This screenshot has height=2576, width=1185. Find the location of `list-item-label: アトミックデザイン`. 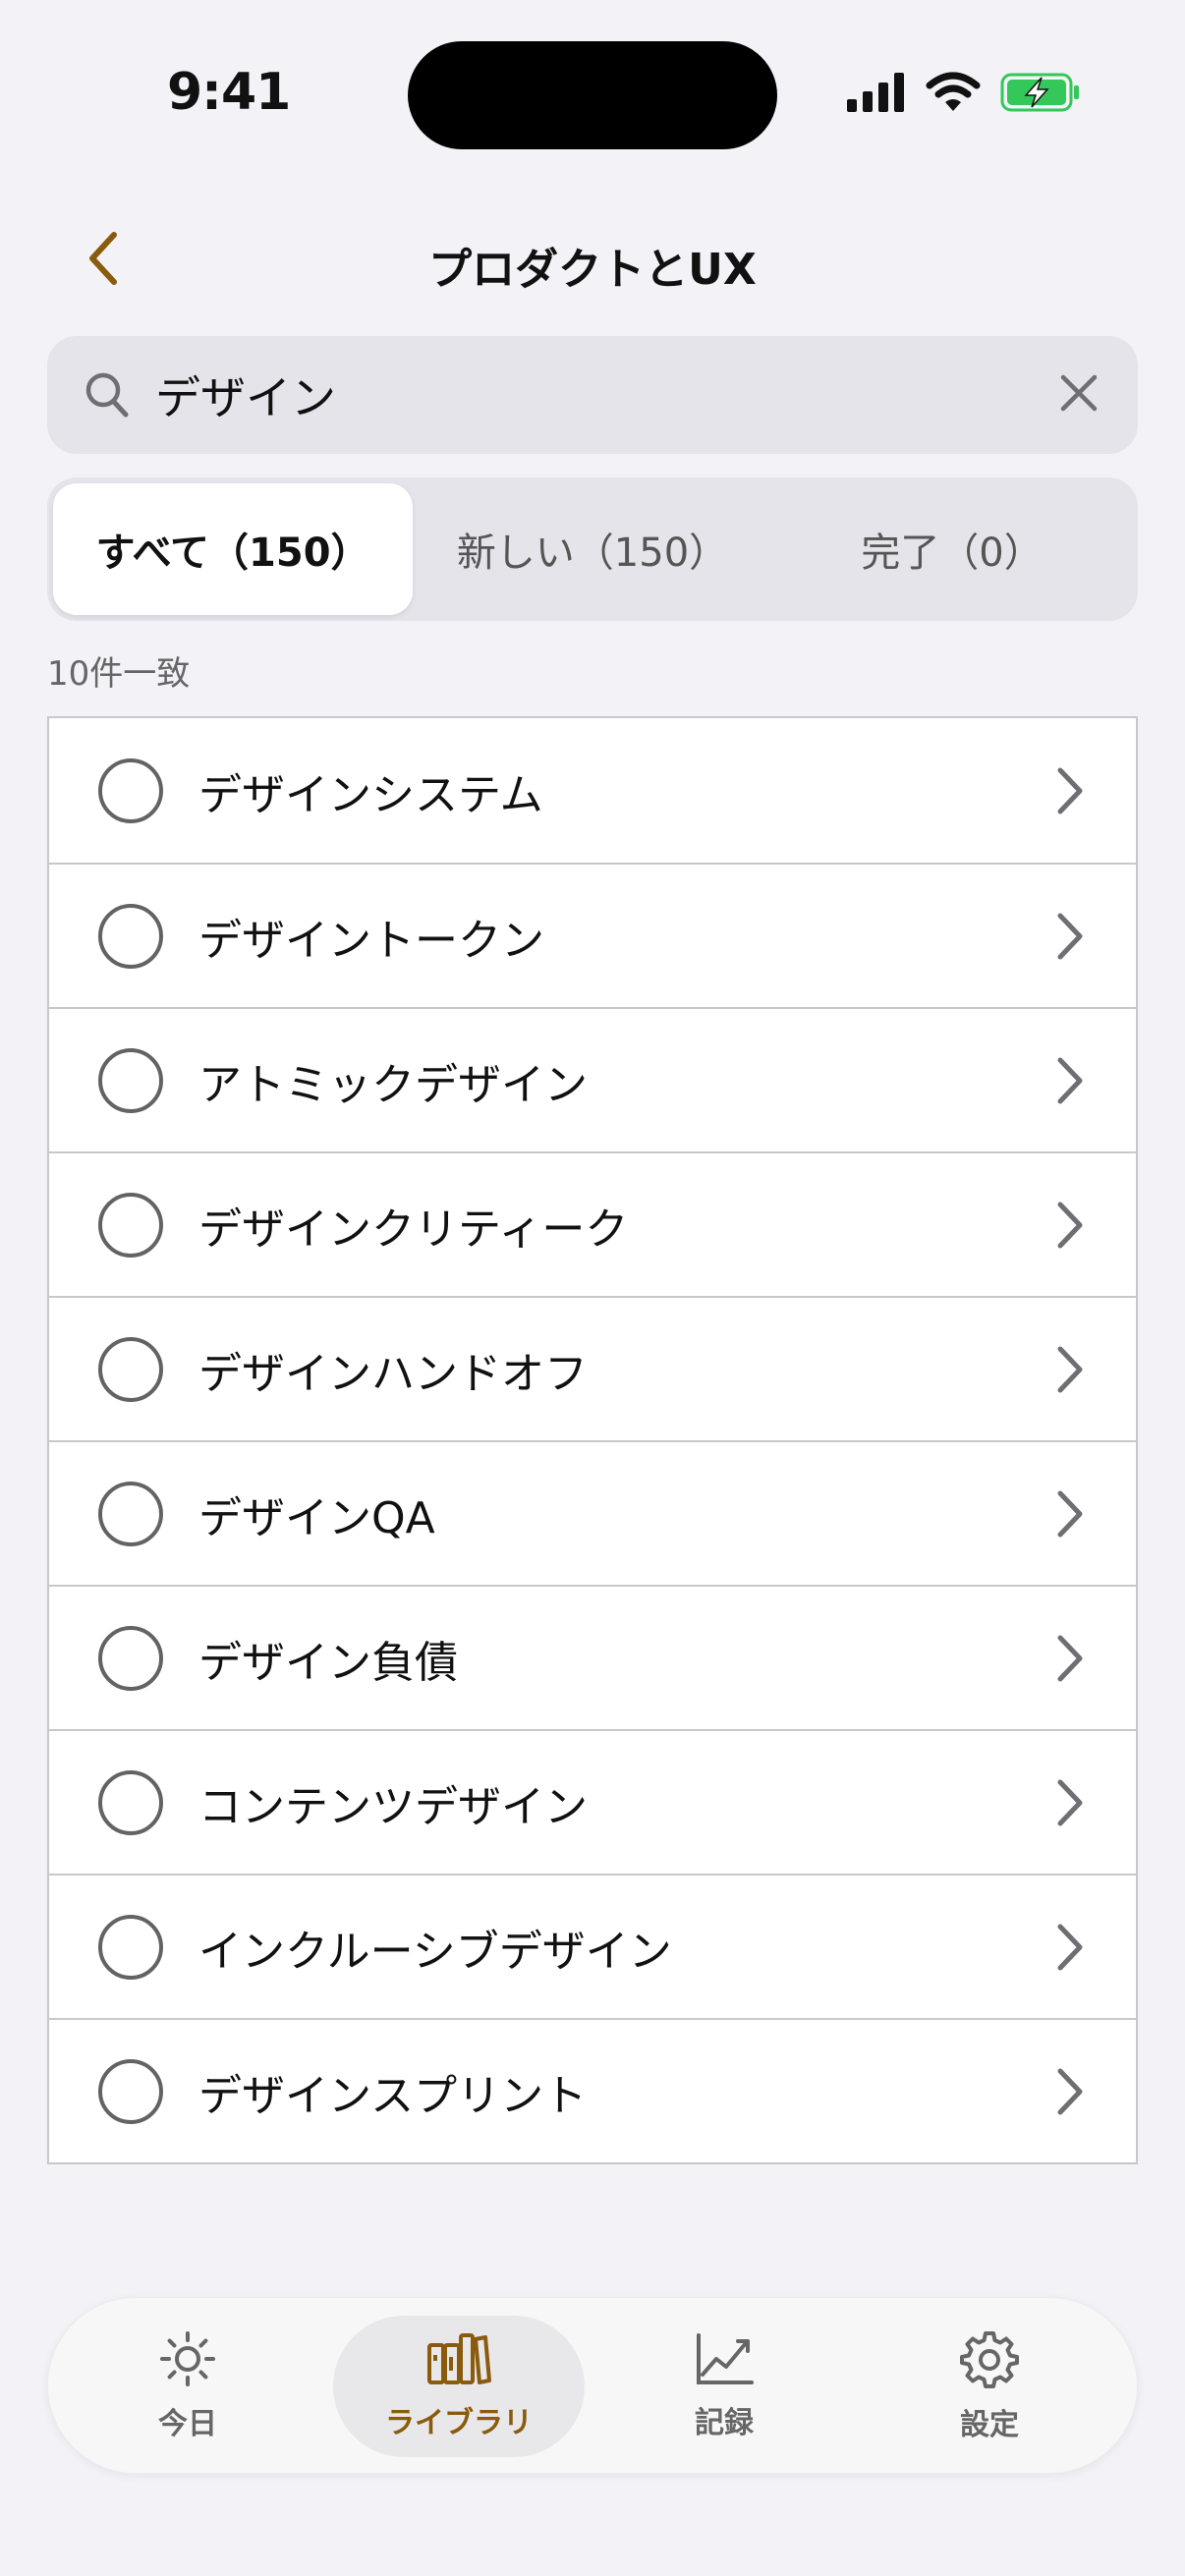

list-item-label: アトミックデザイン is located at coordinates (393, 1084).